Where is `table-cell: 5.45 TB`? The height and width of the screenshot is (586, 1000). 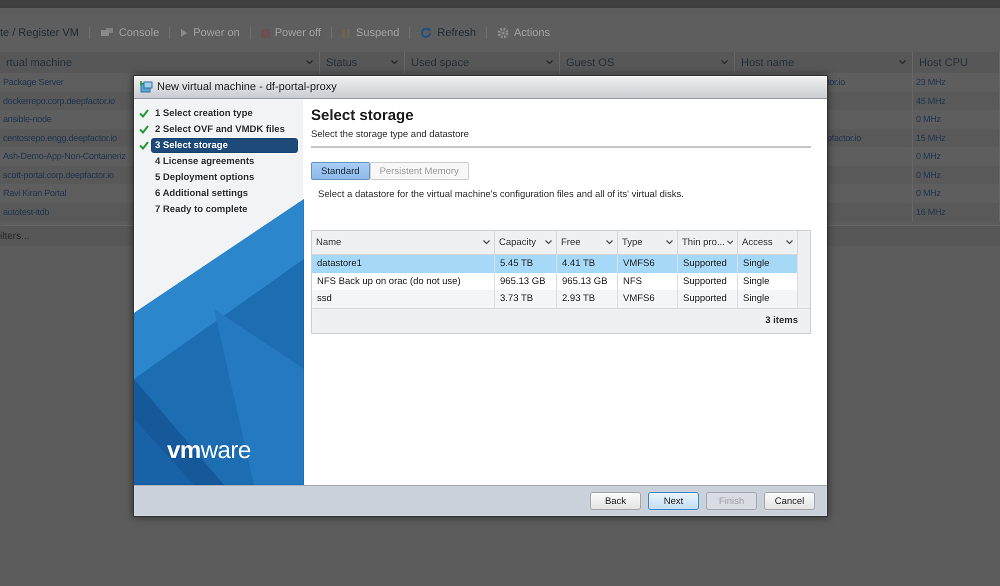
table-cell: 5.45 TB is located at coordinates (526, 263).